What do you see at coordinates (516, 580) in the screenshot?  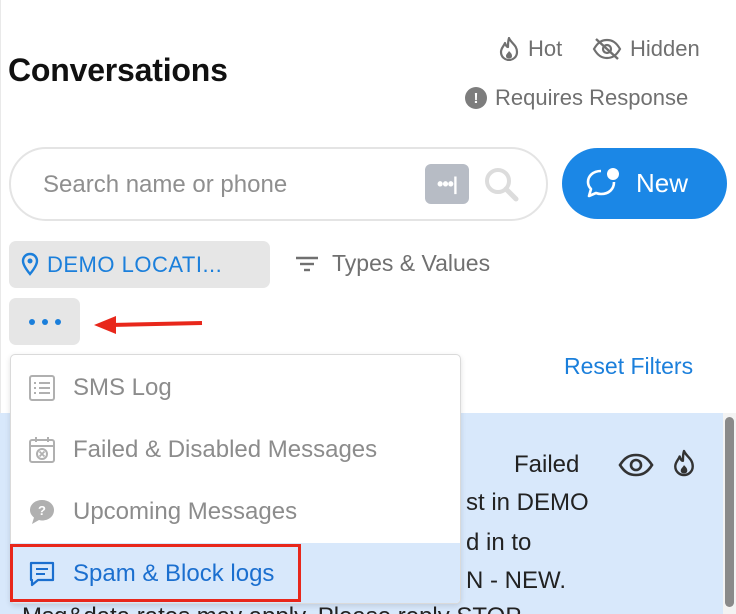 I see `conversation-preview-line: N - NEW.` at bounding box center [516, 580].